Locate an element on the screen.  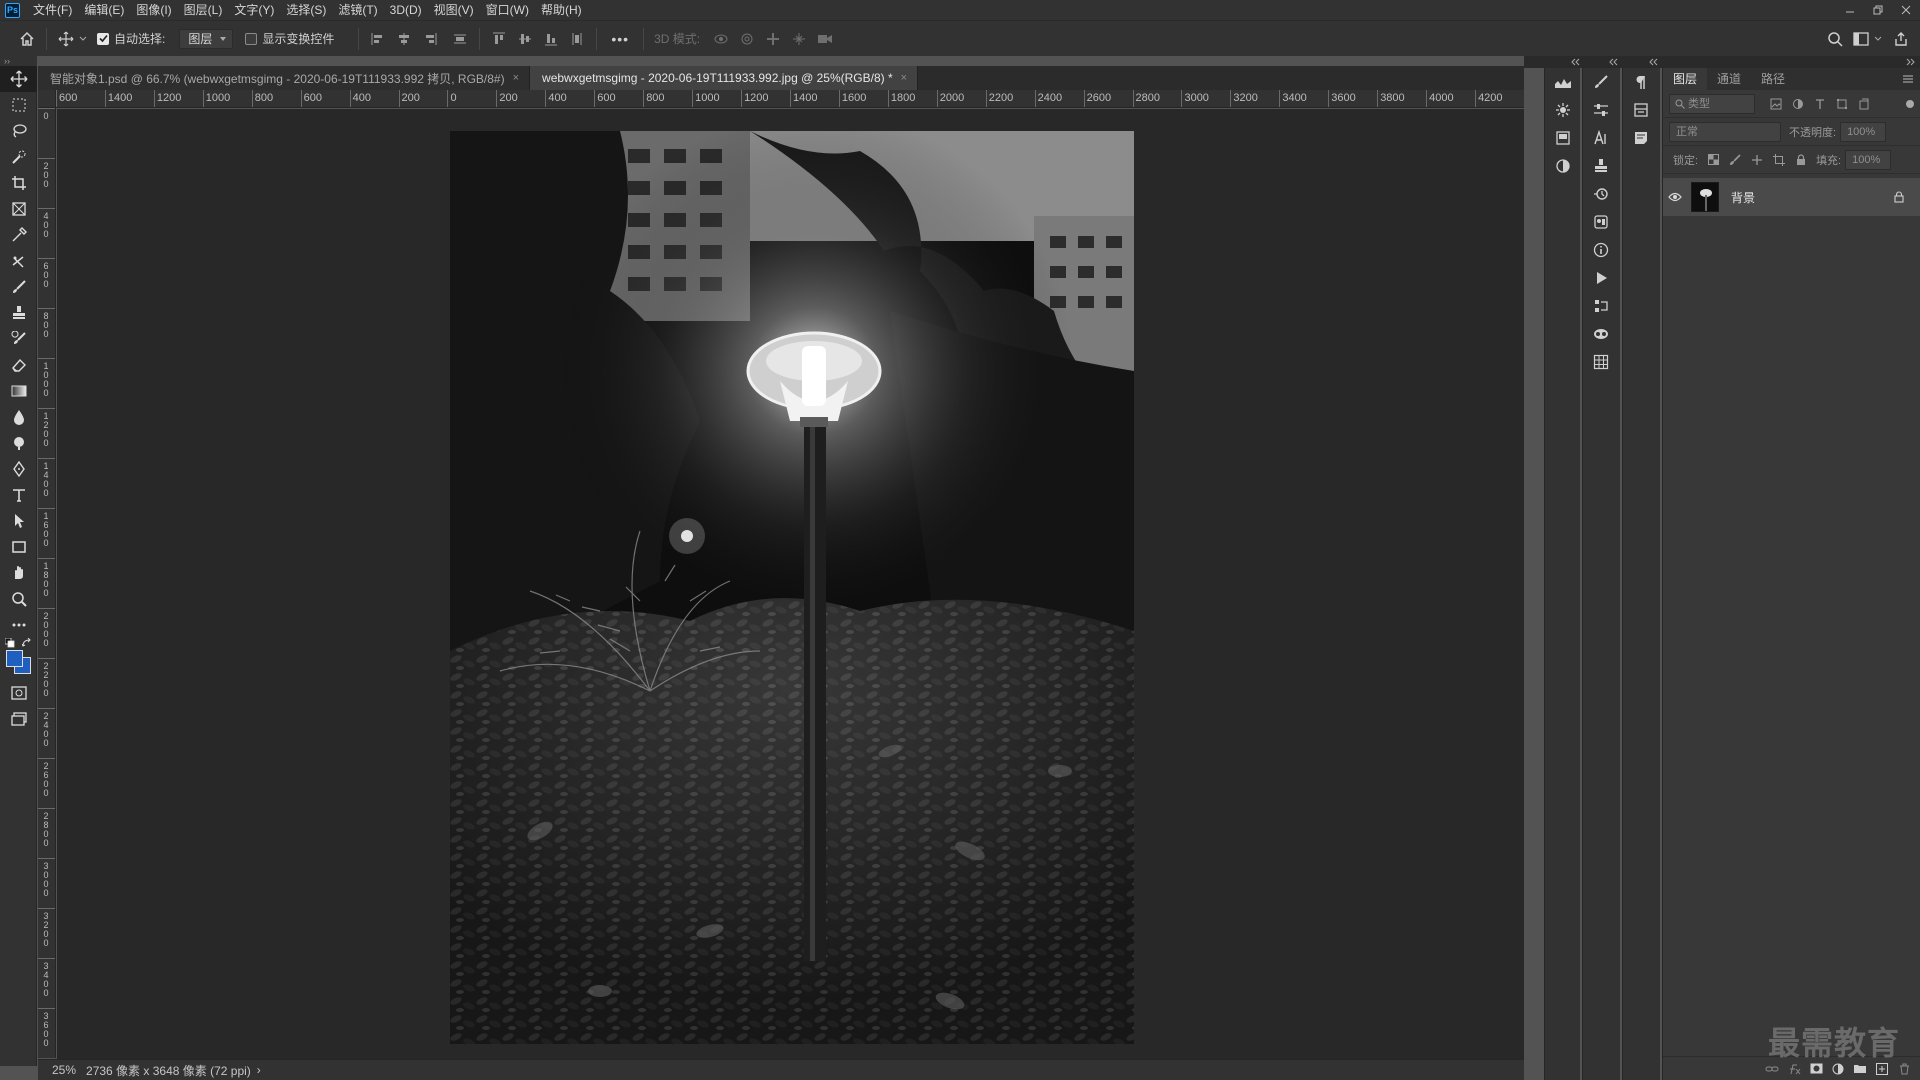
lock-transparent-button is located at coordinates (1713, 160).